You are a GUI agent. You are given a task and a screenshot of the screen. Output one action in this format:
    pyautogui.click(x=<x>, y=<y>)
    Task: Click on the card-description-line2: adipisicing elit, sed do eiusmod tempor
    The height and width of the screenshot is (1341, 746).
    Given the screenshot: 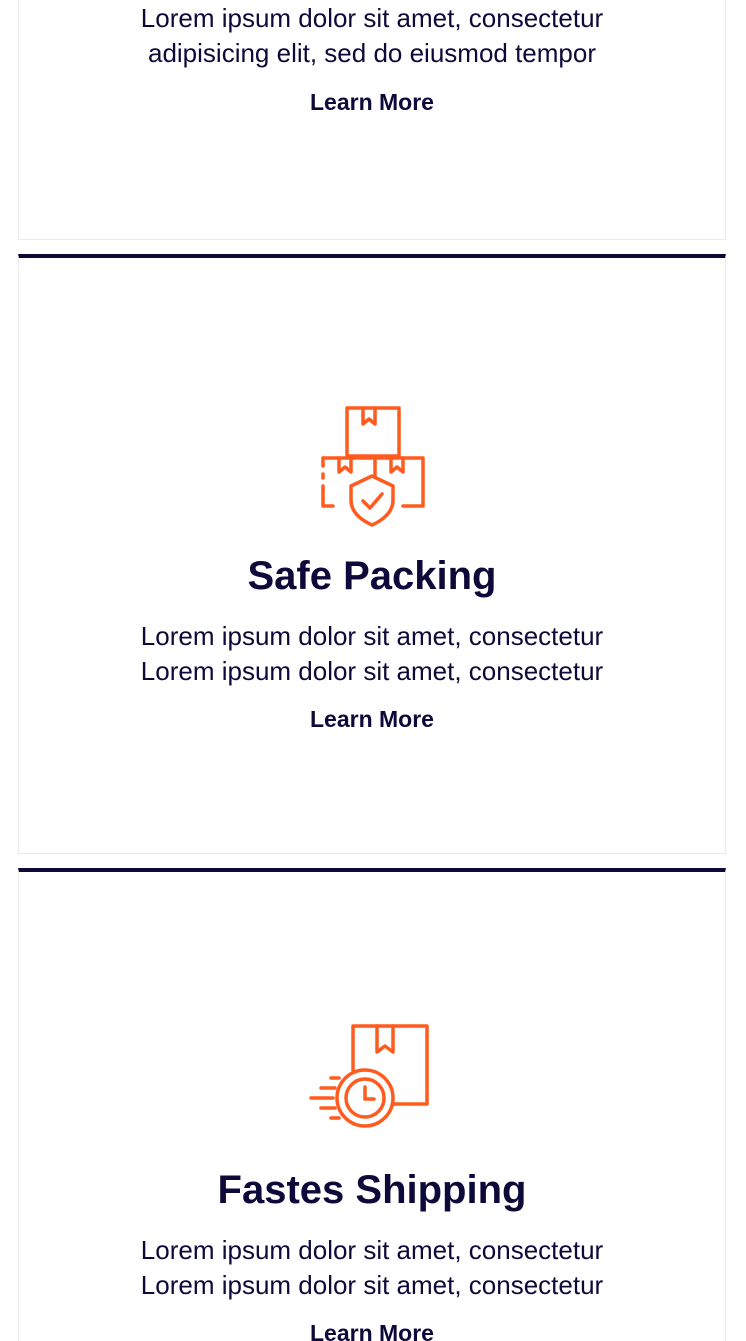 What is the action you would take?
    pyautogui.click(x=372, y=53)
    